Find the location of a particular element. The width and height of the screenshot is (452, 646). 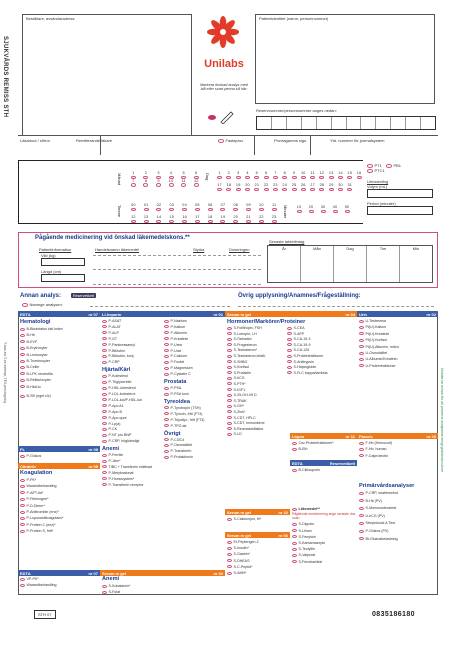

list-item: P-CRP, högkänsligt is located at coordinates (133, 442).